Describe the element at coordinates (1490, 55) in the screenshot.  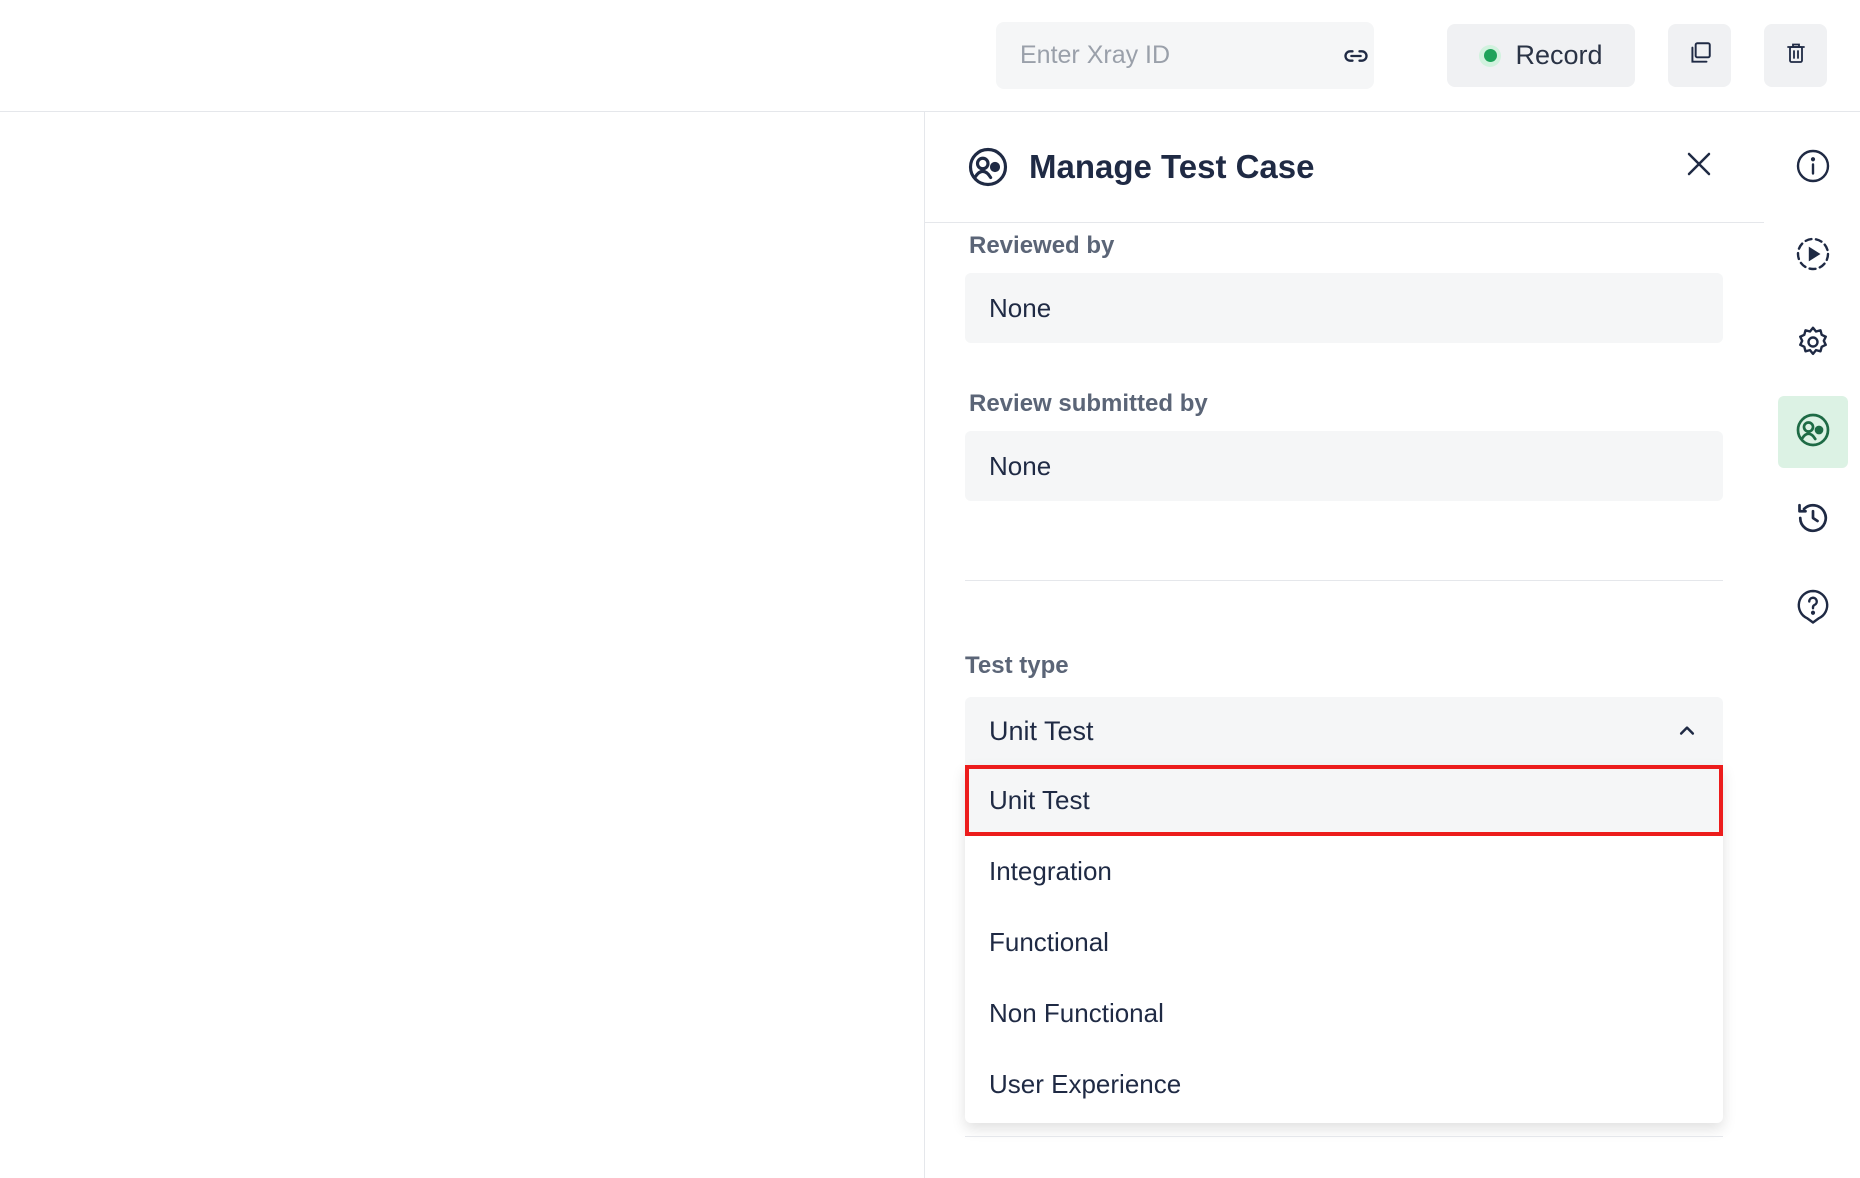
I see `record-indicator-icon` at that location.